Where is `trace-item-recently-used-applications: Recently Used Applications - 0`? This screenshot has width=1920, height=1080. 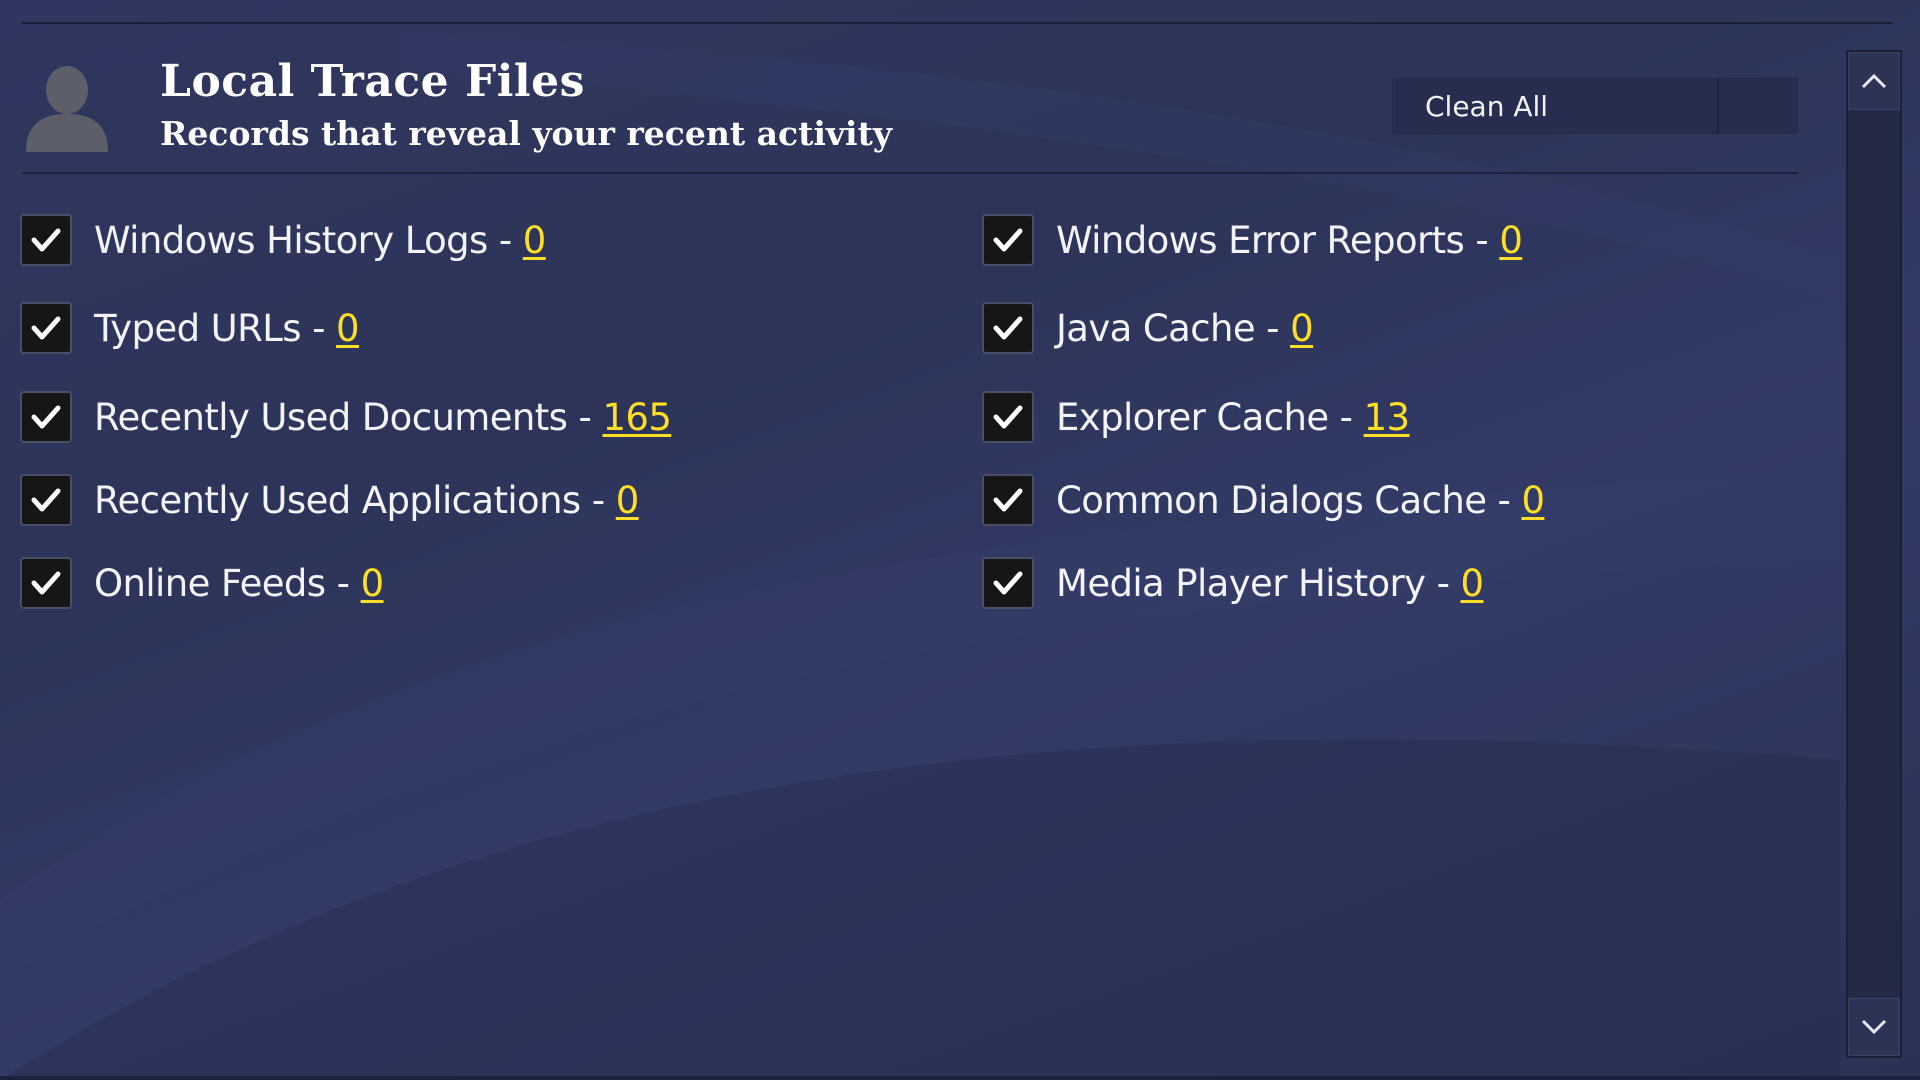 trace-item-recently-used-applications: Recently Used Applications - 0 is located at coordinates (329, 500).